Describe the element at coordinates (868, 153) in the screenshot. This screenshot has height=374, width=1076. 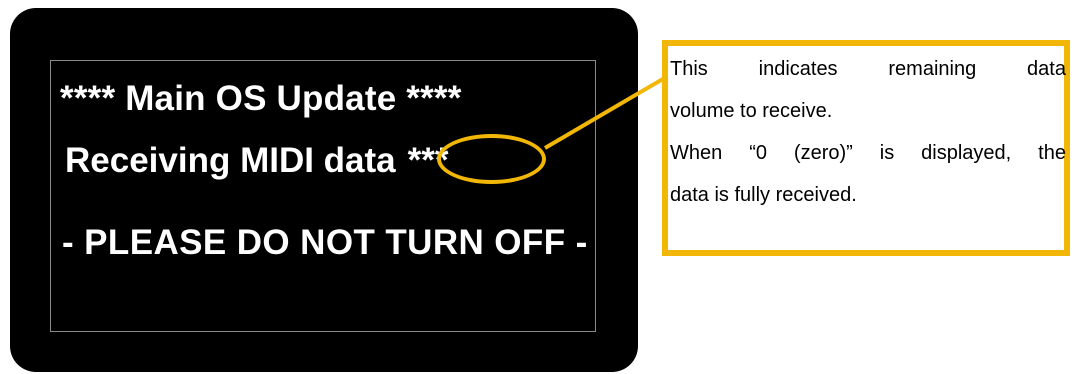
I see `callout-line-3: When “0 (zero)” is displayed, the` at that location.